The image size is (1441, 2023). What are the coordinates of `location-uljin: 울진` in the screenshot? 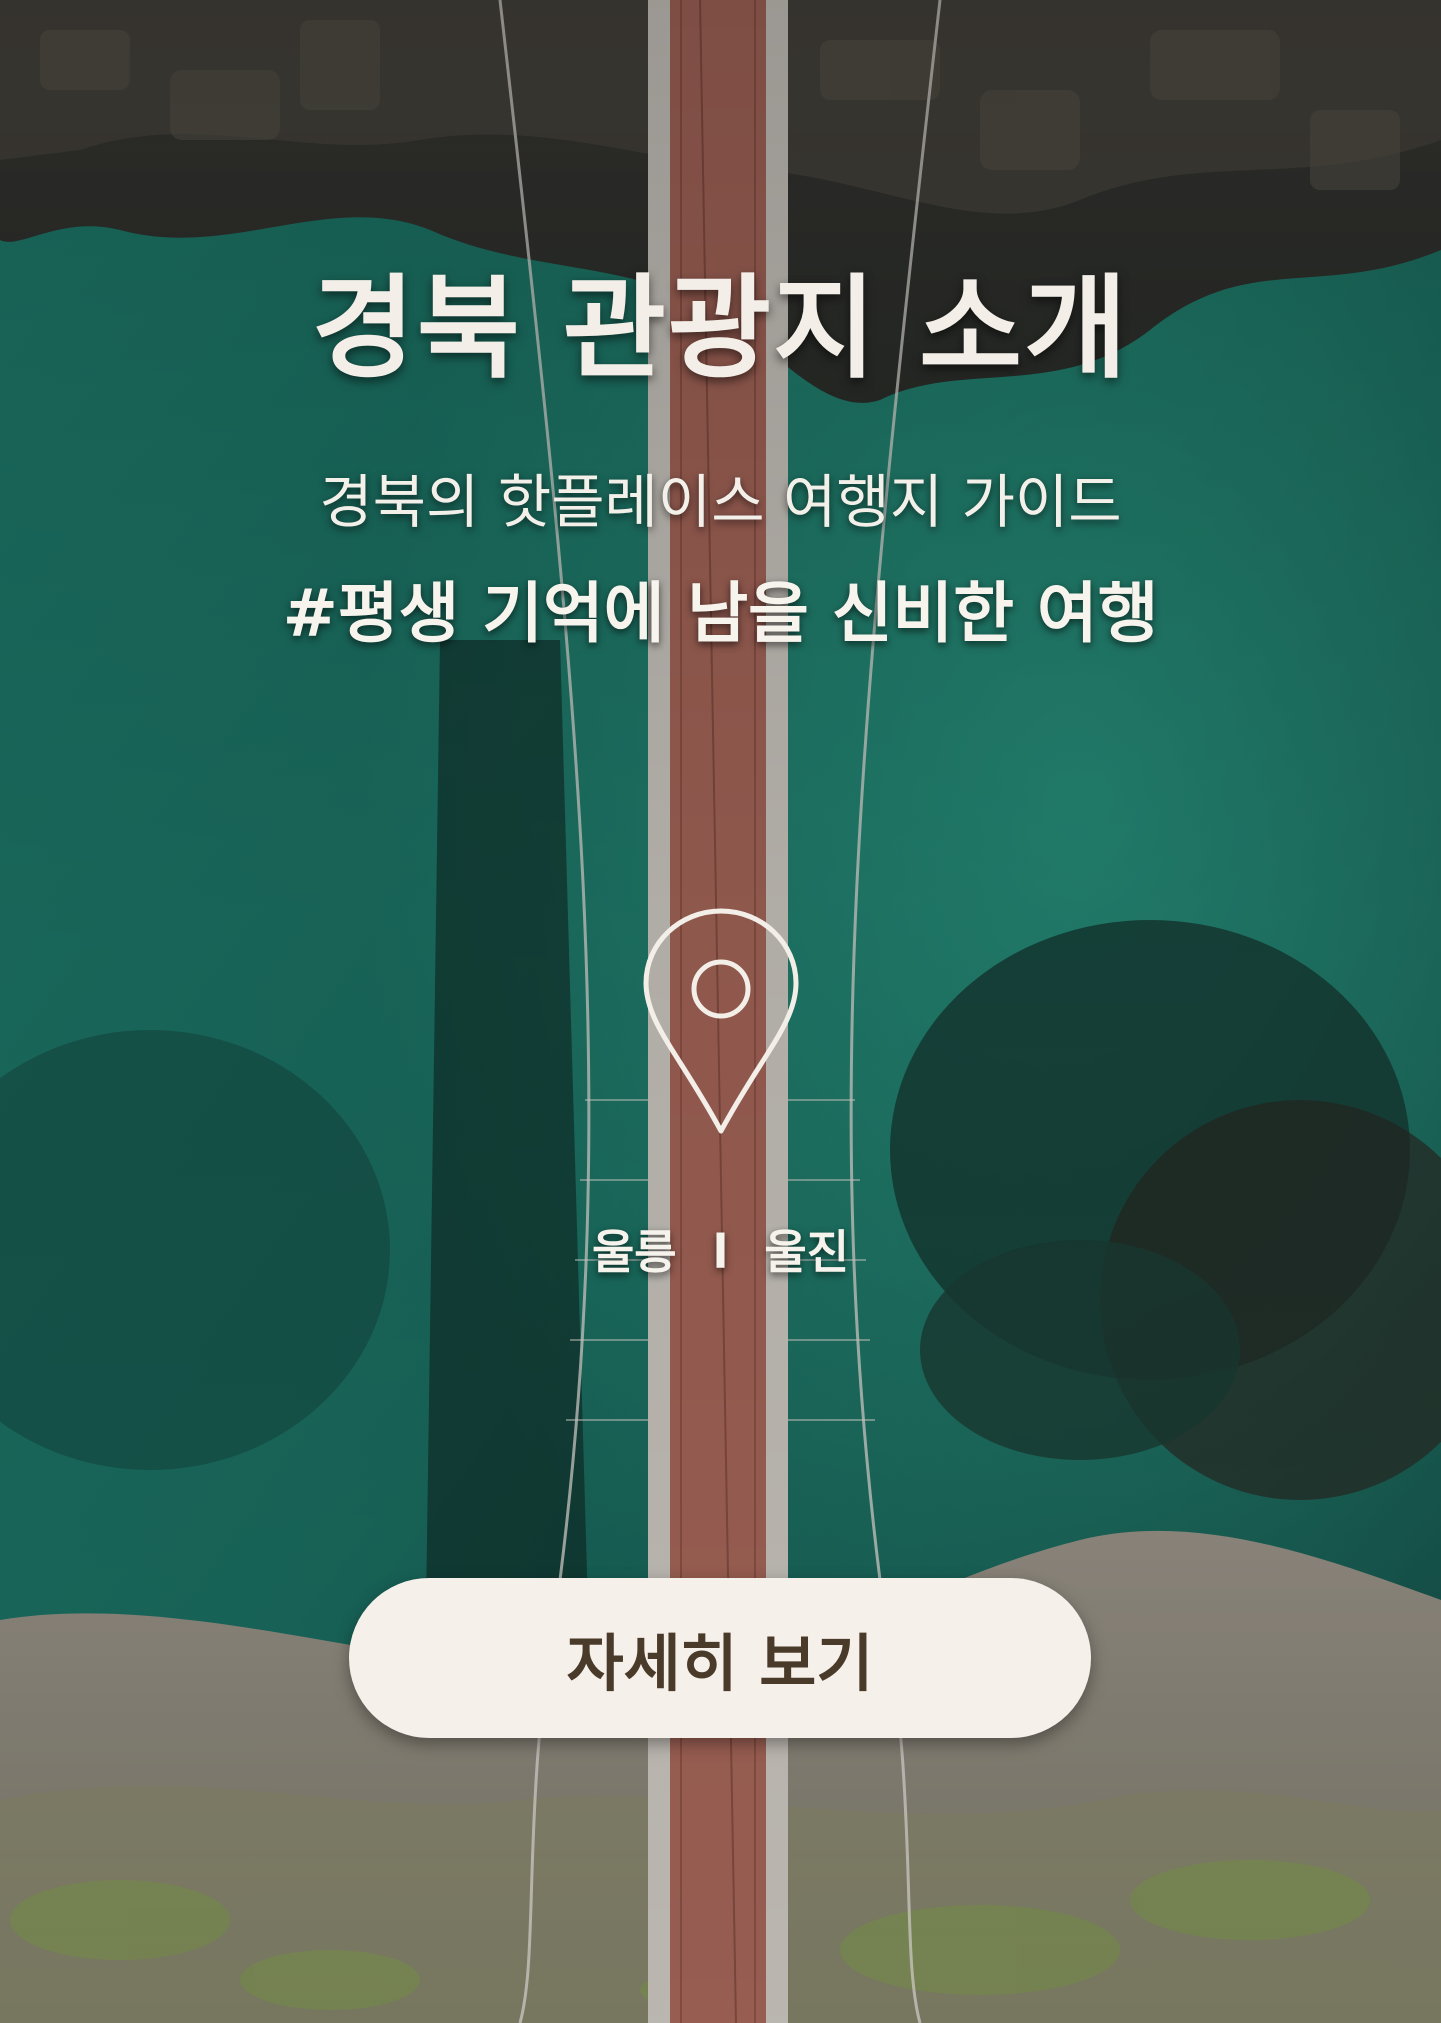 It's located at (807, 1252).